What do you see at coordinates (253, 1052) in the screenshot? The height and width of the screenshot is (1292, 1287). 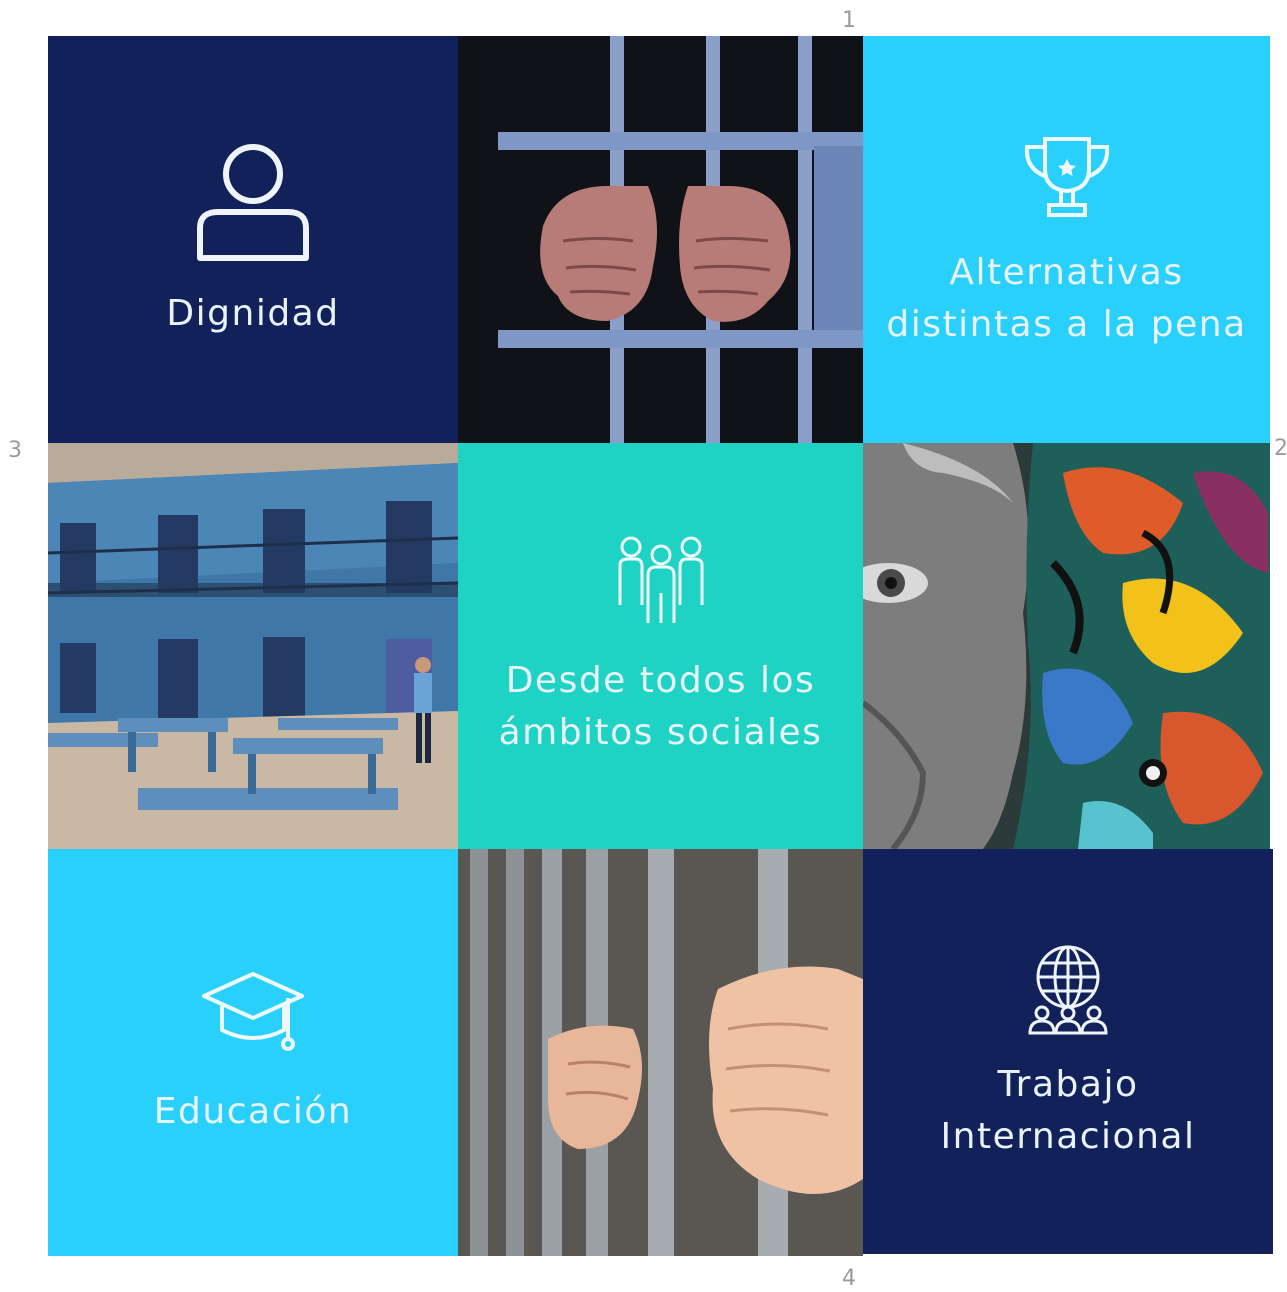 I see `tile-educacion: Educación` at bounding box center [253, 1052].